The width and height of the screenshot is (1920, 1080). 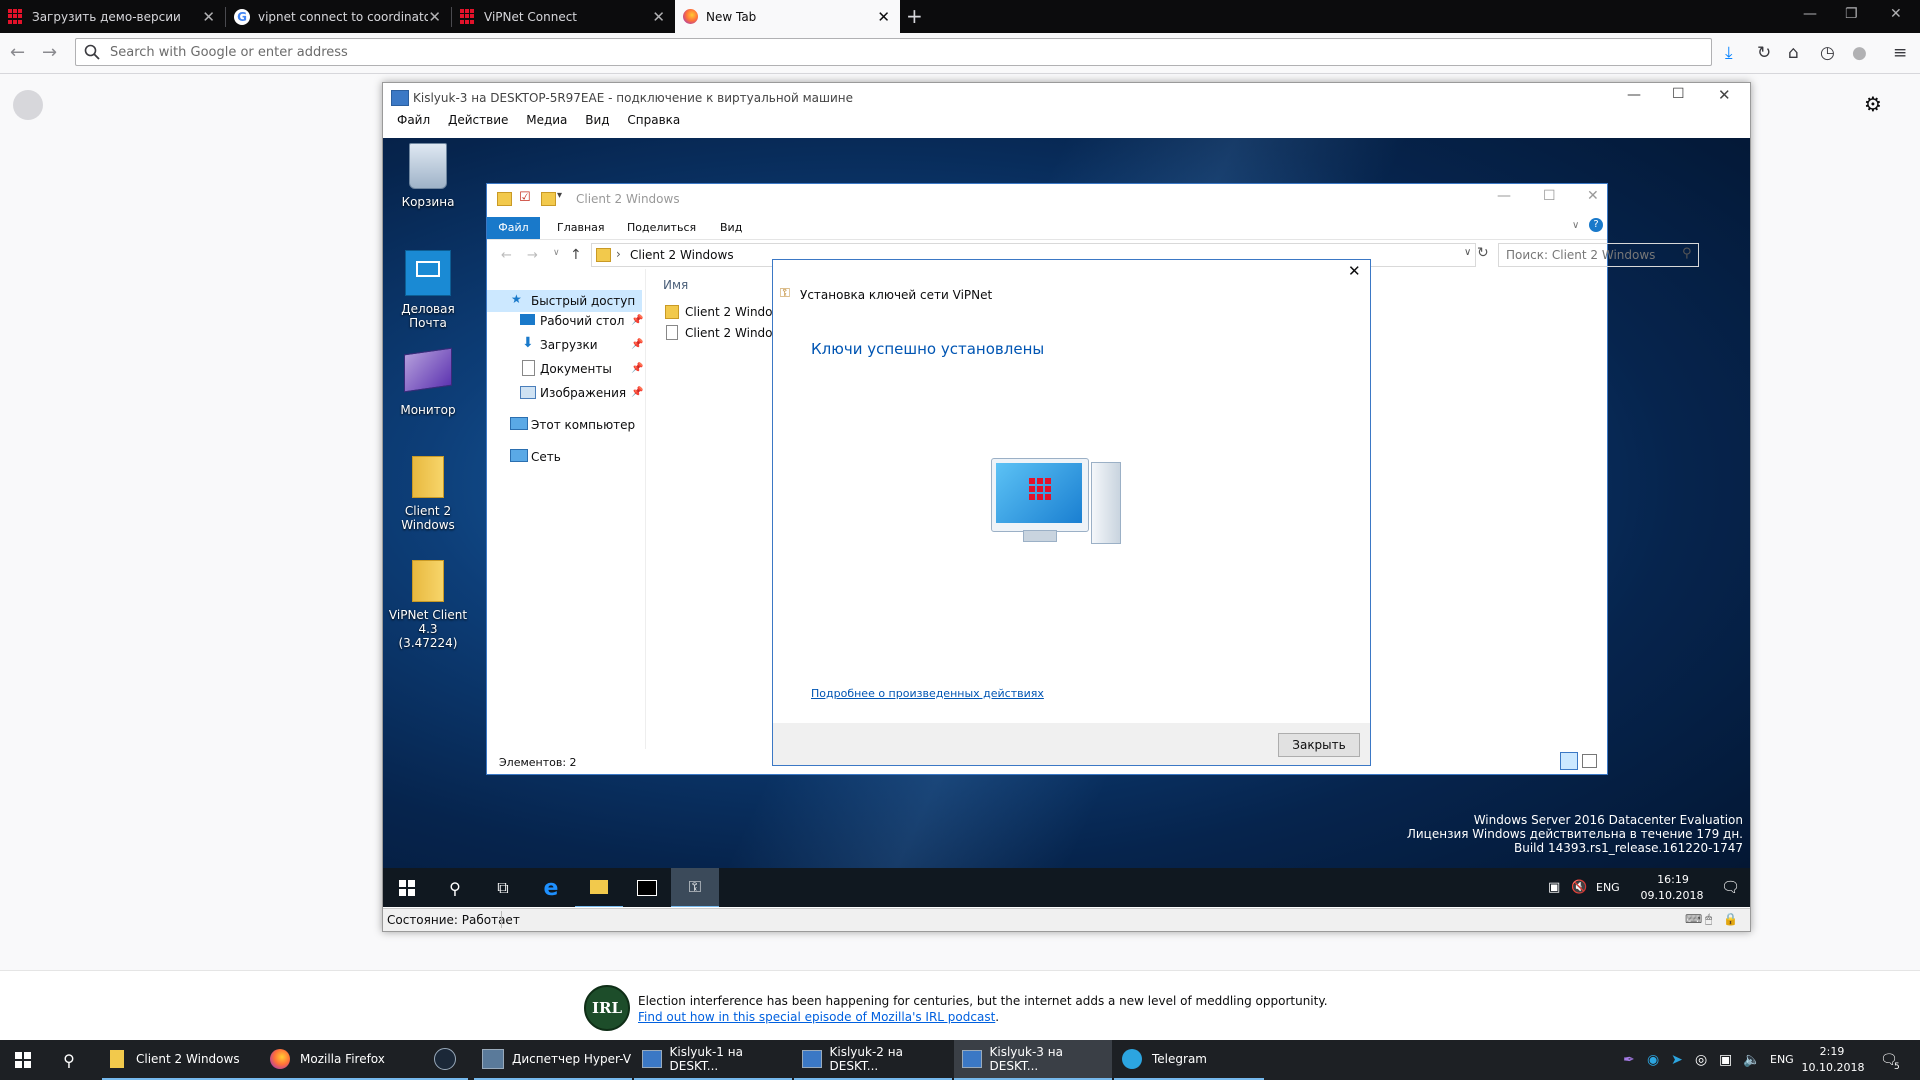 What do you see at coordinates (647, 887) in the screenshot?
I see `terminal-icon` at bounding box center [647, 887].